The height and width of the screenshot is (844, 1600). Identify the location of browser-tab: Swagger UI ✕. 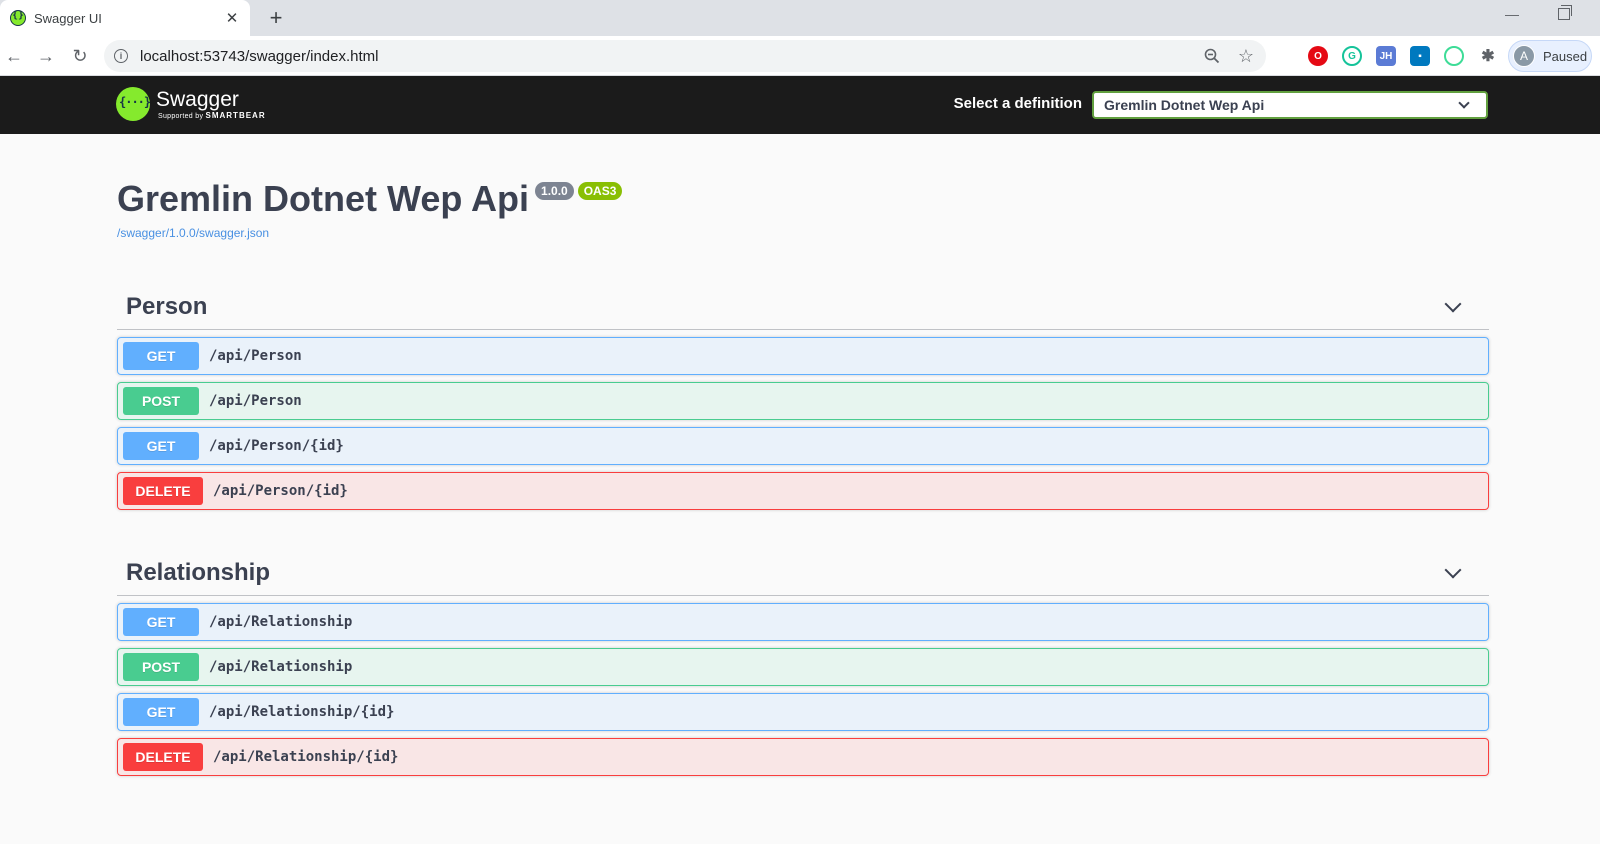
(125, 18).